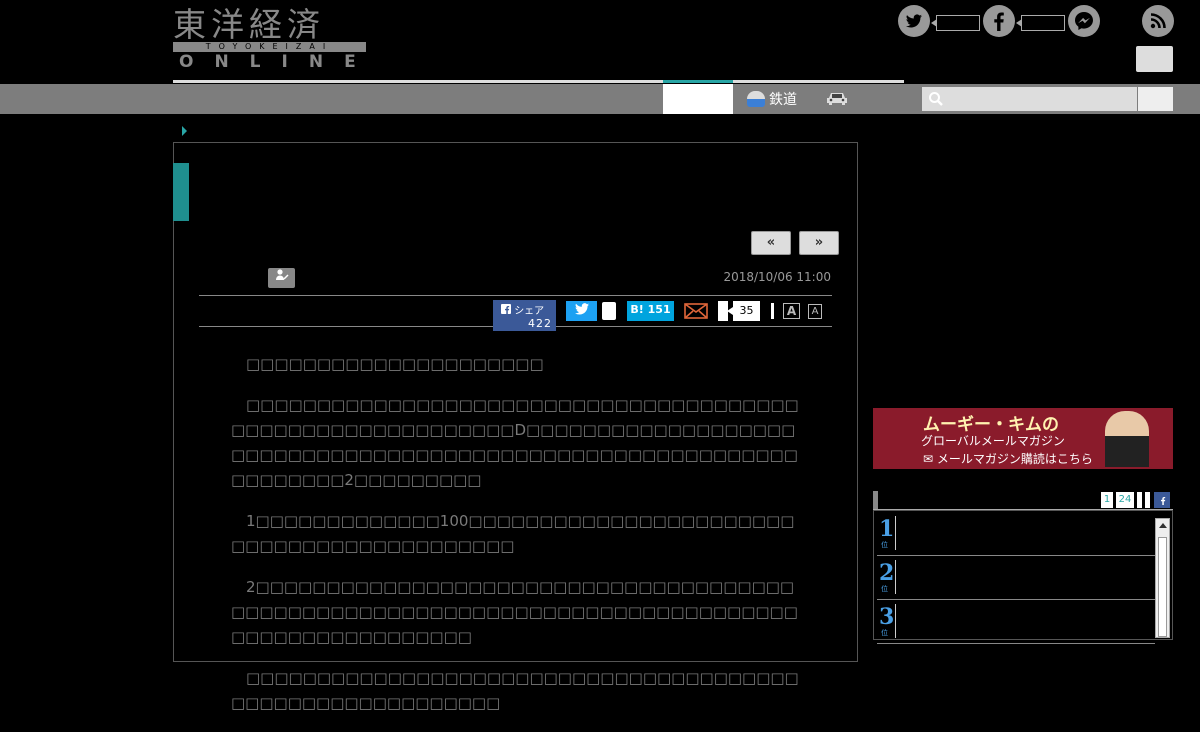 Image resolution: width=1200 pixels, height=732 pixels. I want to click on nav-tab-rail-label: 鉄道, so click(783, 100).